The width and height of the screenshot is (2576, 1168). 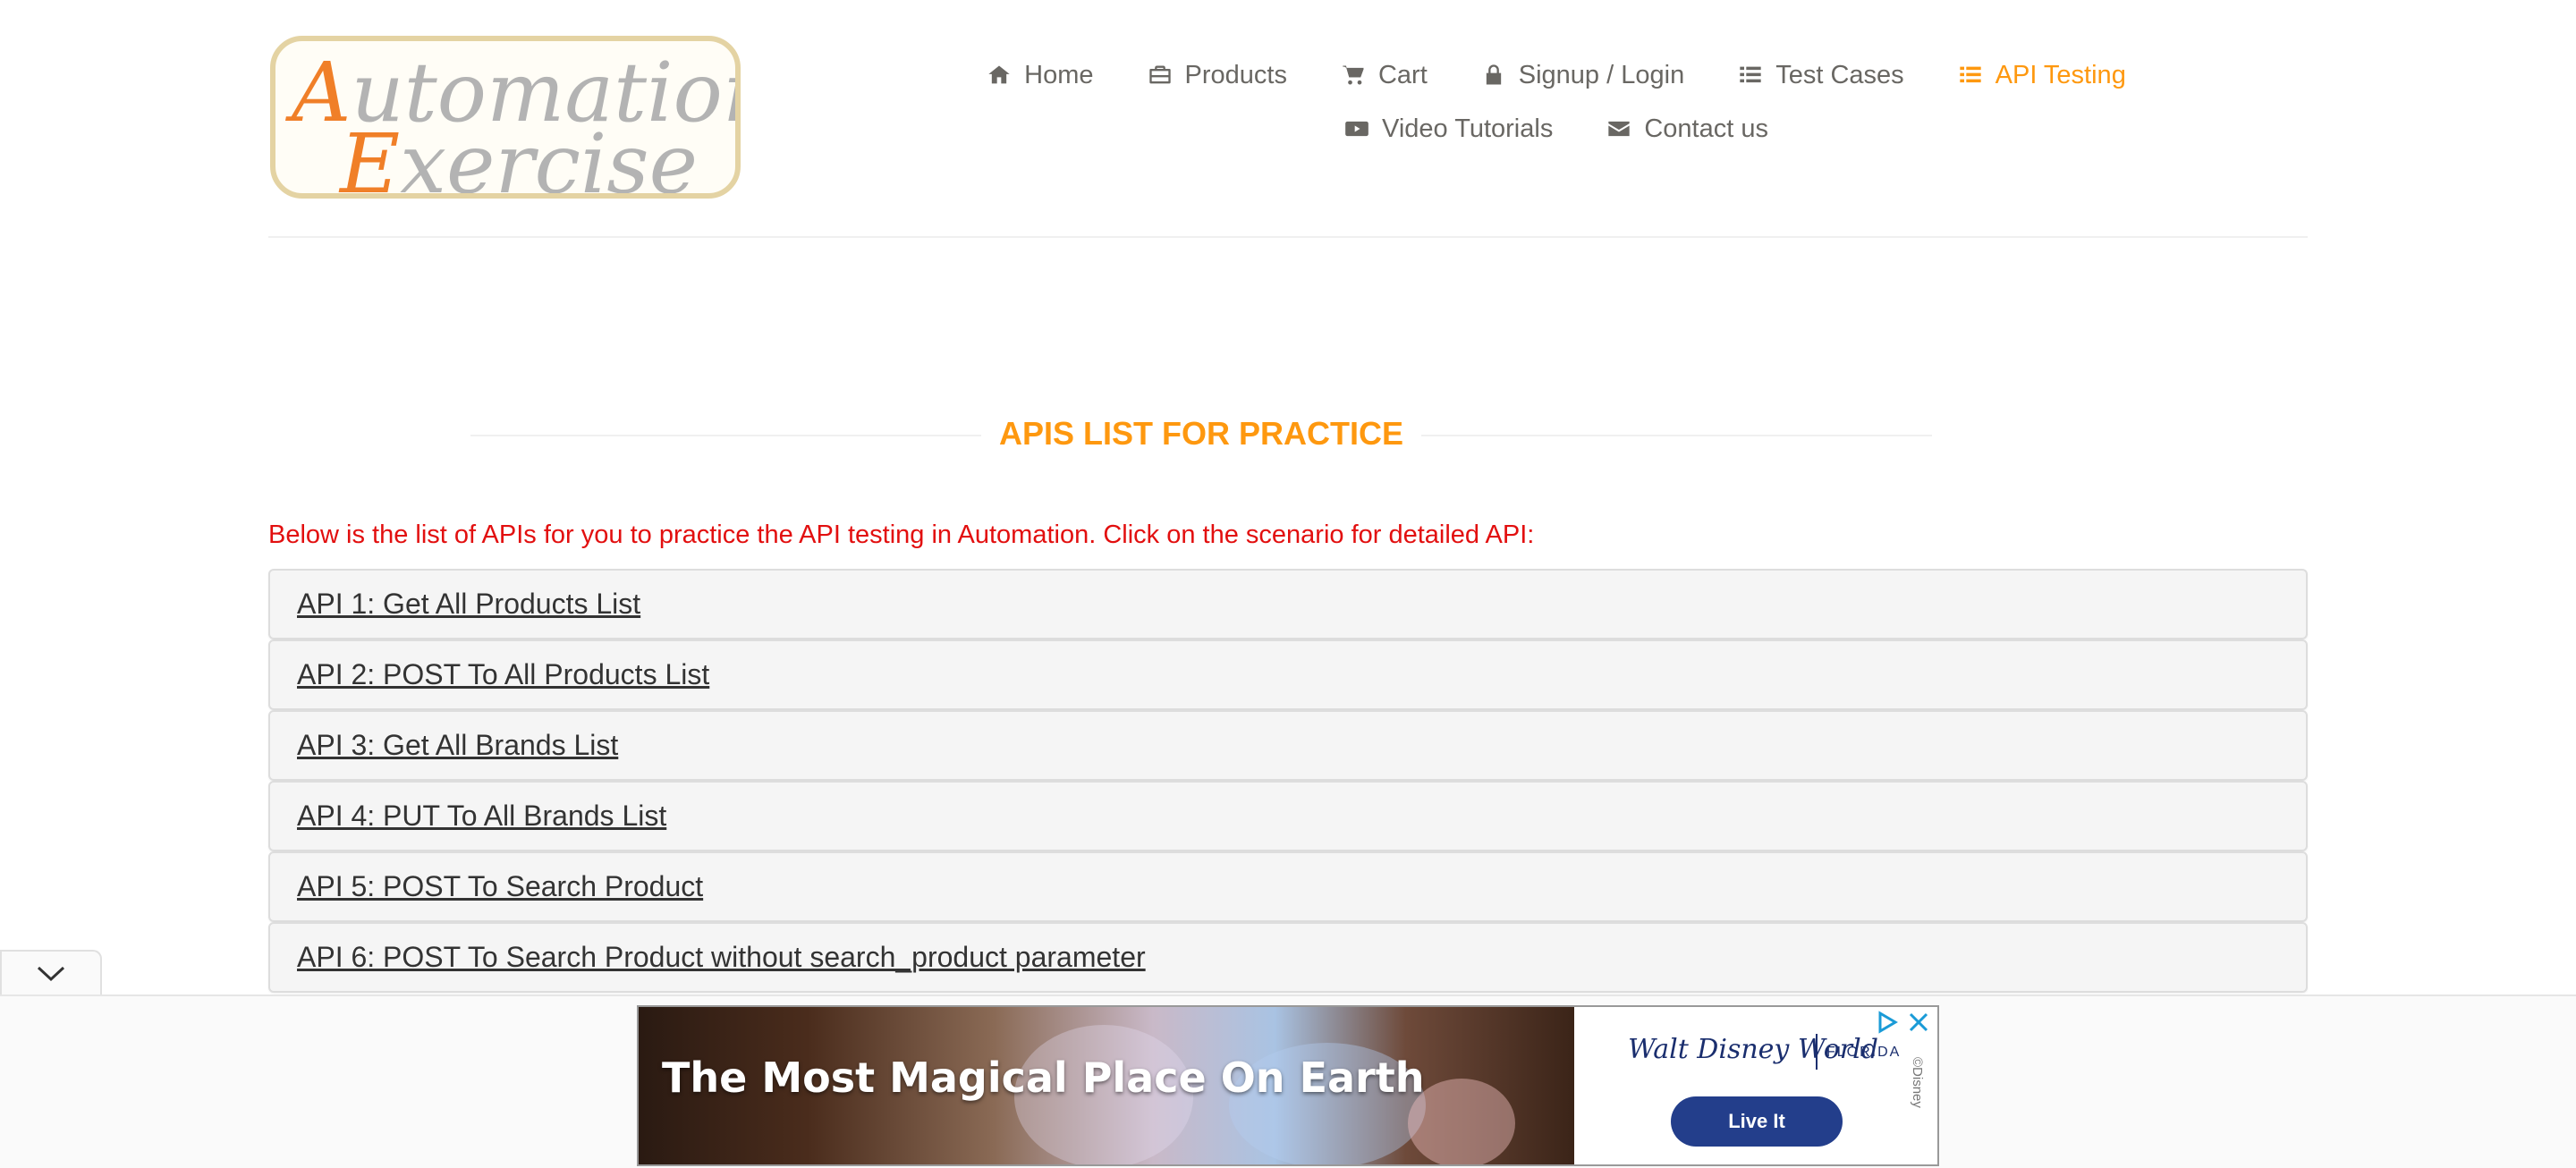 What do you see at coordinates (1217, 75) in the screenshot?
I see `nav-products: Products` at bounding box center [1217, 75].